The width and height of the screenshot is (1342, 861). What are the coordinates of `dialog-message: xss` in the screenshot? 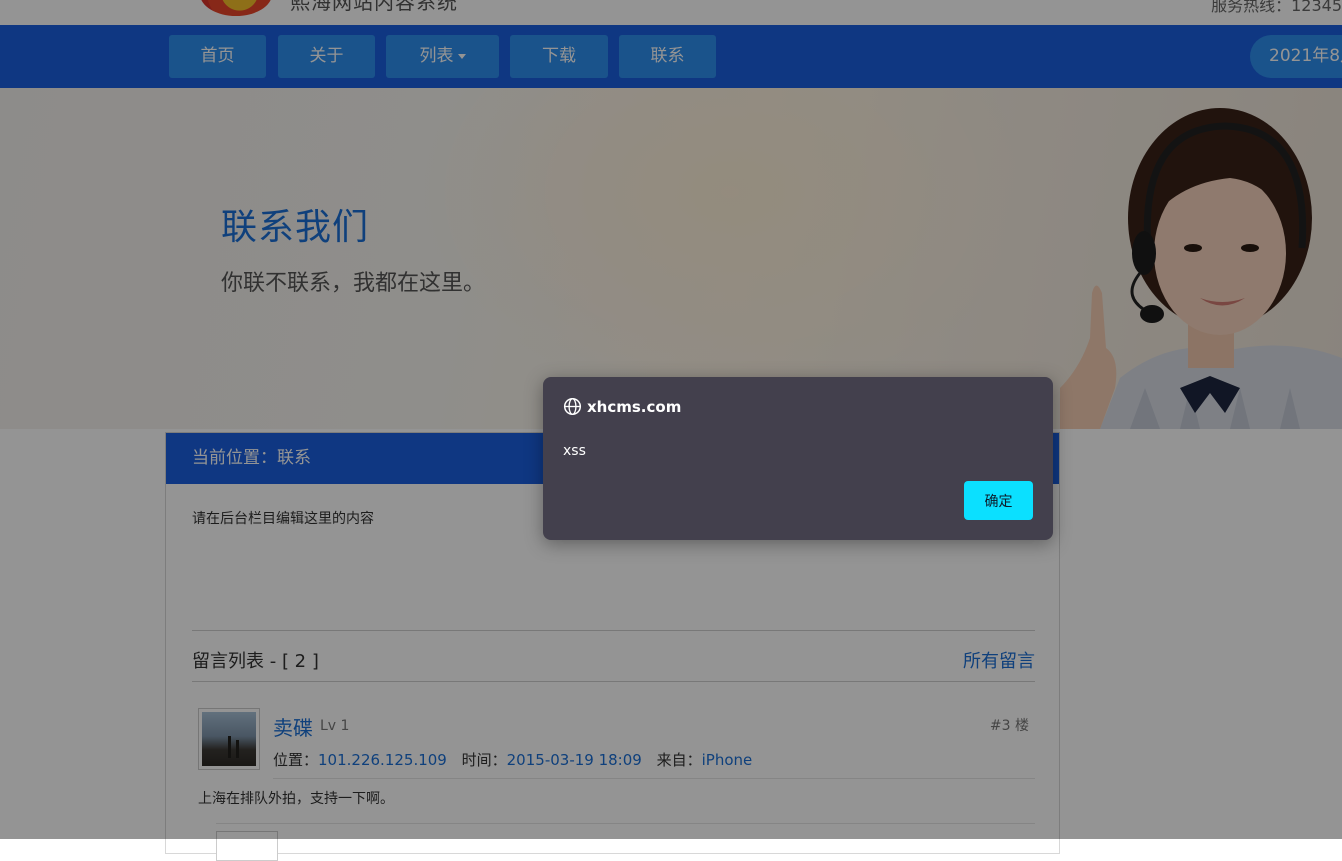 It's located at (574, 451).